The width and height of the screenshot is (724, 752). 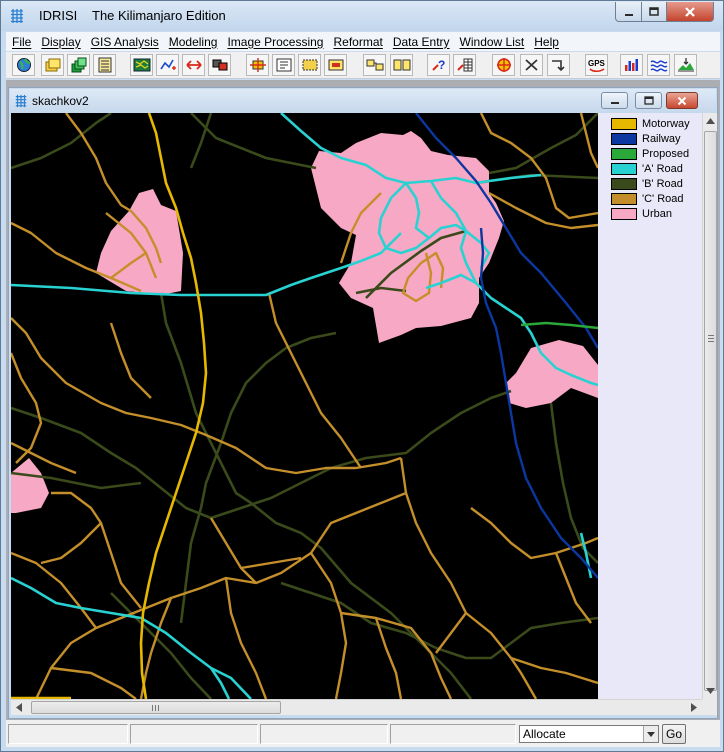 I want to click on tools-button, so click(x=531, y=65).